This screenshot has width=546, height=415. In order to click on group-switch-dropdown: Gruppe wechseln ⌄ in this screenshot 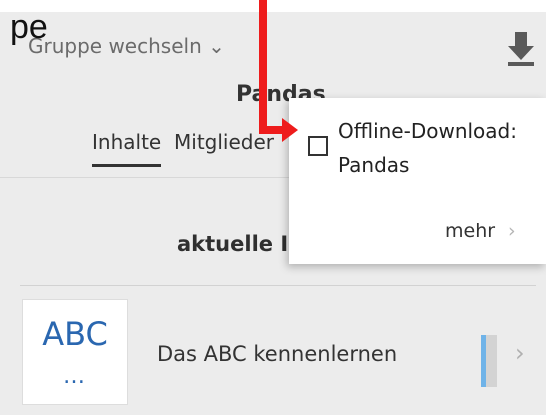, I will do `click(126, 46)`.